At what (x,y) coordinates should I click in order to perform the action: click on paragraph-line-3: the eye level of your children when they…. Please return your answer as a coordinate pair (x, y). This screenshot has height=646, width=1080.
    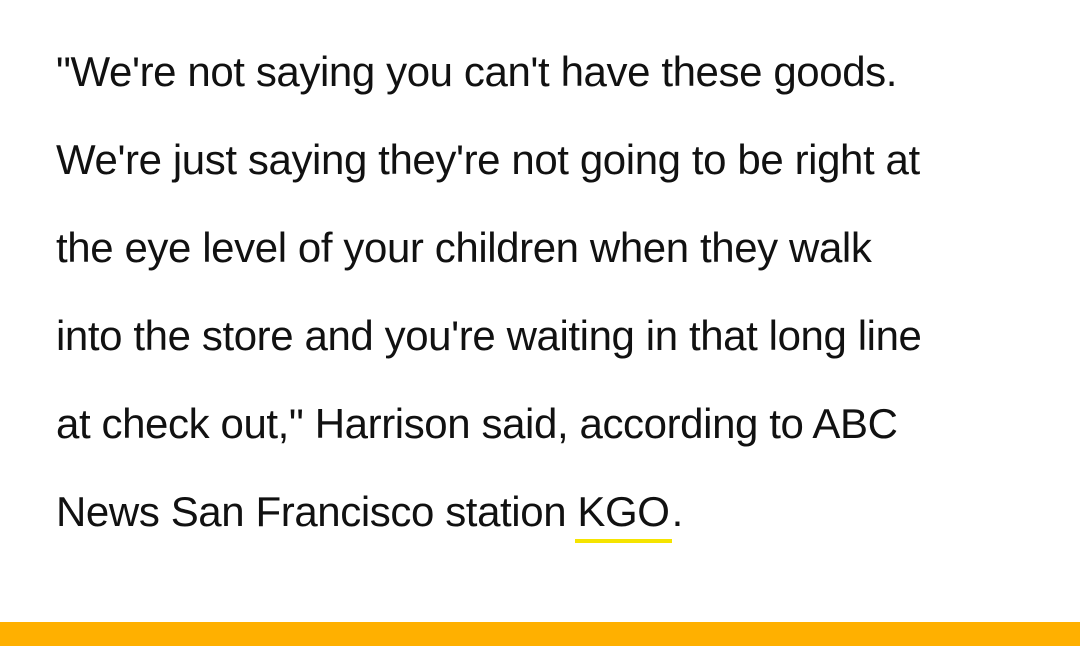
    Looking at the image, I should click on (464, 247).